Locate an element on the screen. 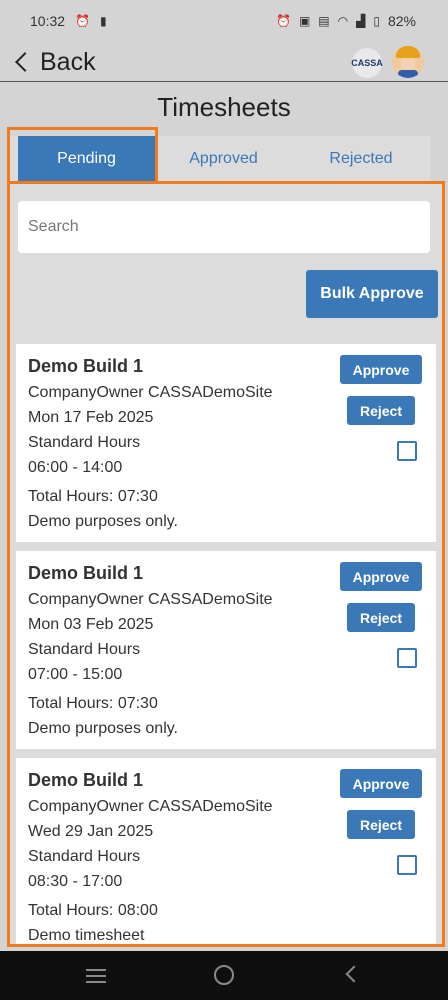 The image size is (448, 1000). card-total-hours: Total Hours: 08:00 is located at coordinates (93, 910).